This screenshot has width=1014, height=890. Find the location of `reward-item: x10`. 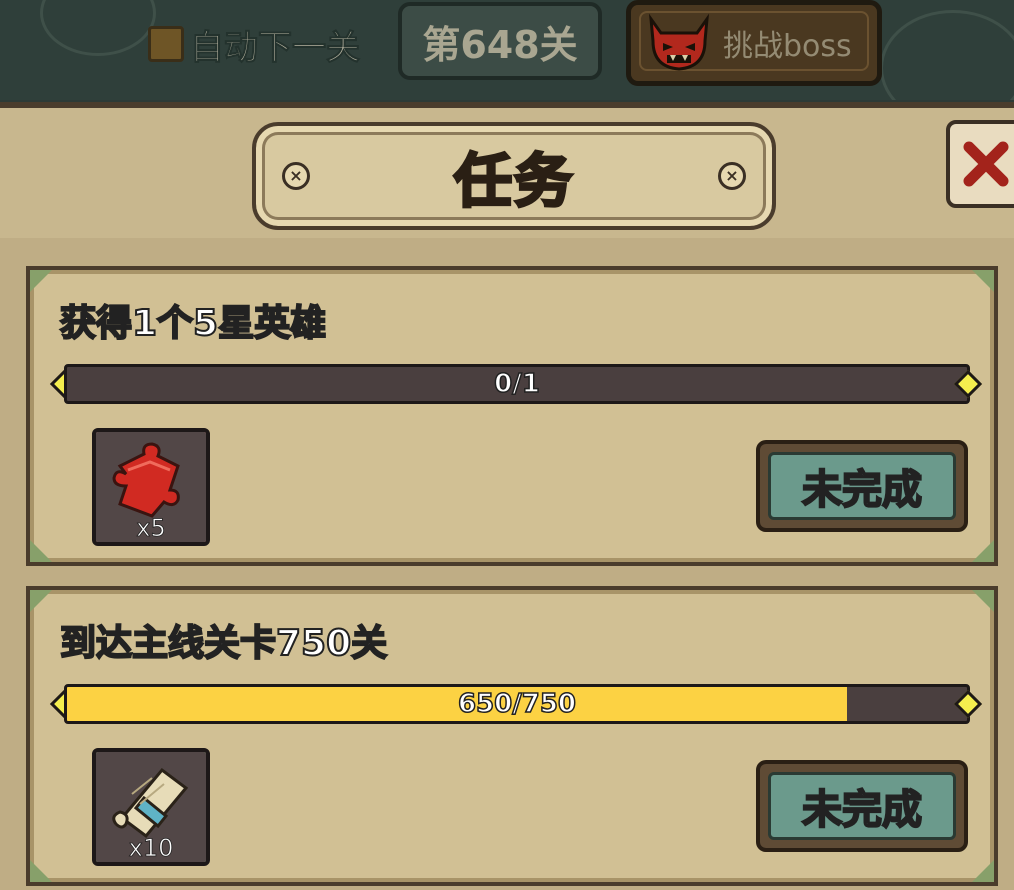

reward-item: x10 is located at coordinates (151, 807).